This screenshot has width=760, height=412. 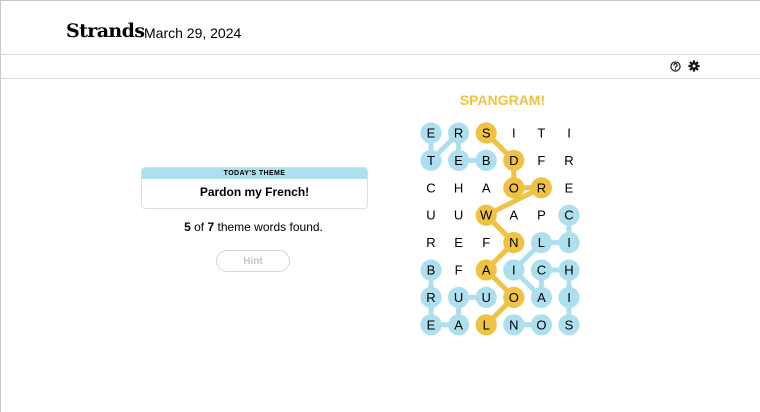 I want to click on cell-letter: H, so click(x=458, y=187).